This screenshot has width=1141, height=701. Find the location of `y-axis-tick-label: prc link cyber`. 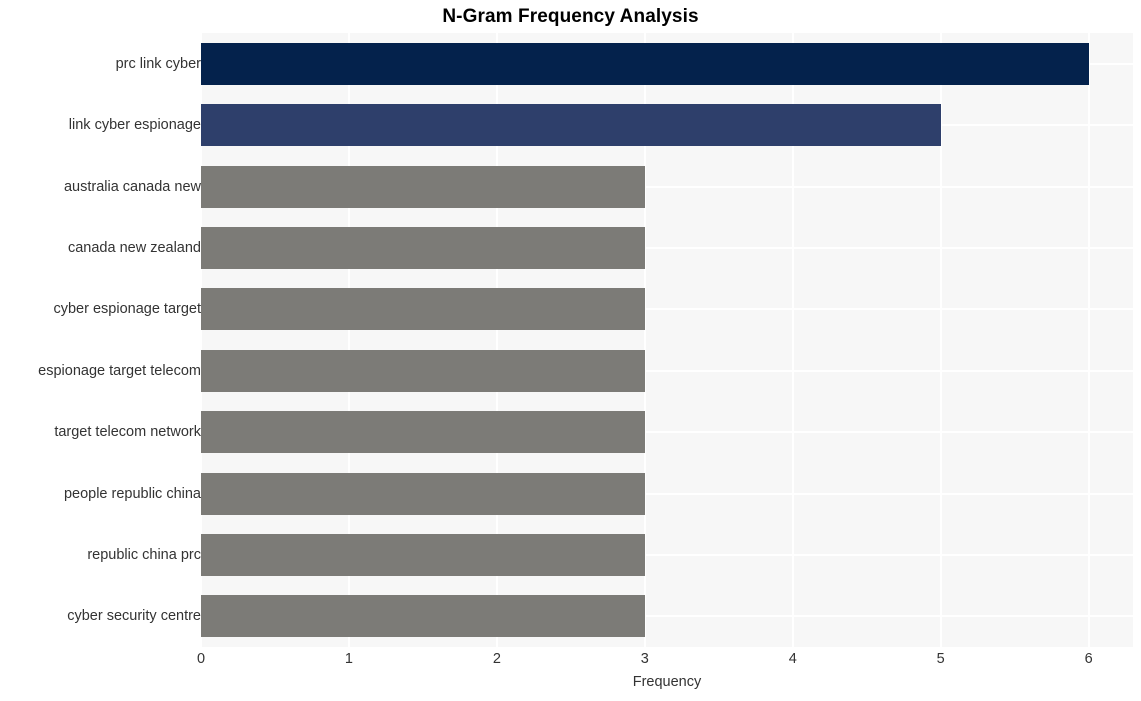

y-axis-tick-label: prc link cyber is located at coordinates (158, 63).